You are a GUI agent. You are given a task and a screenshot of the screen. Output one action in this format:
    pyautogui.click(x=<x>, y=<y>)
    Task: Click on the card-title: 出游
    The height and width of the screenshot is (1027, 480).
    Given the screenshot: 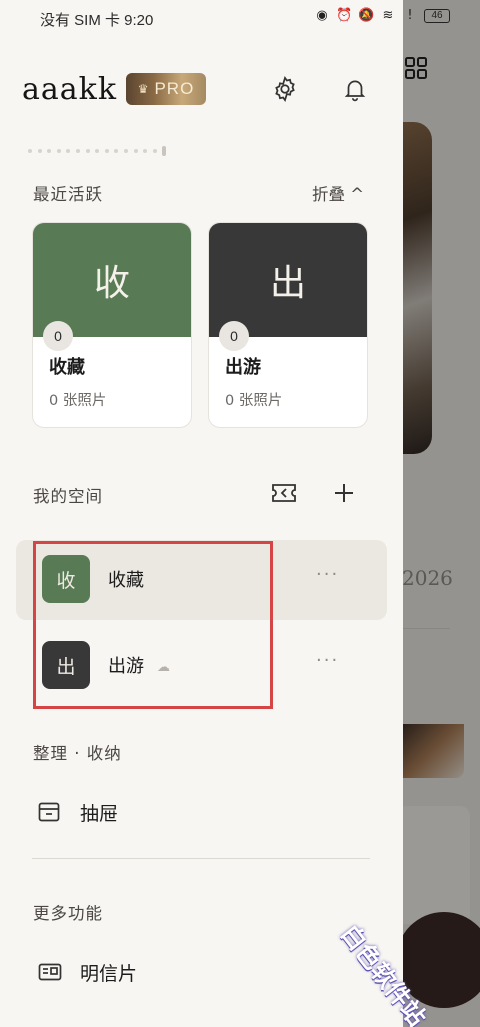 What is the action you would take?
    pyautogui.click(x=243, y=367)
    